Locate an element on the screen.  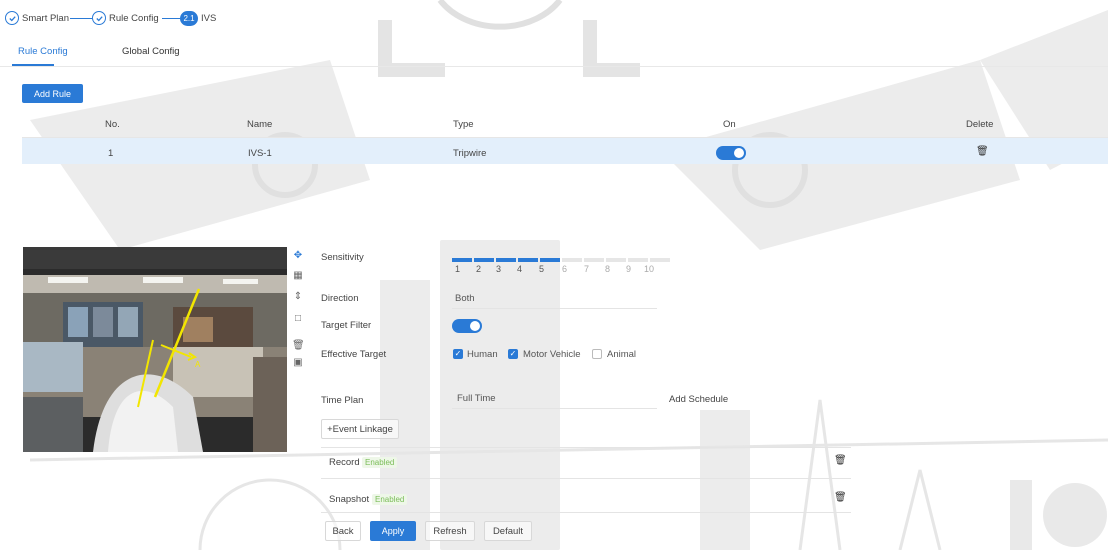
tab-rule-config: Rule Config is located at coordinates (43, 51).